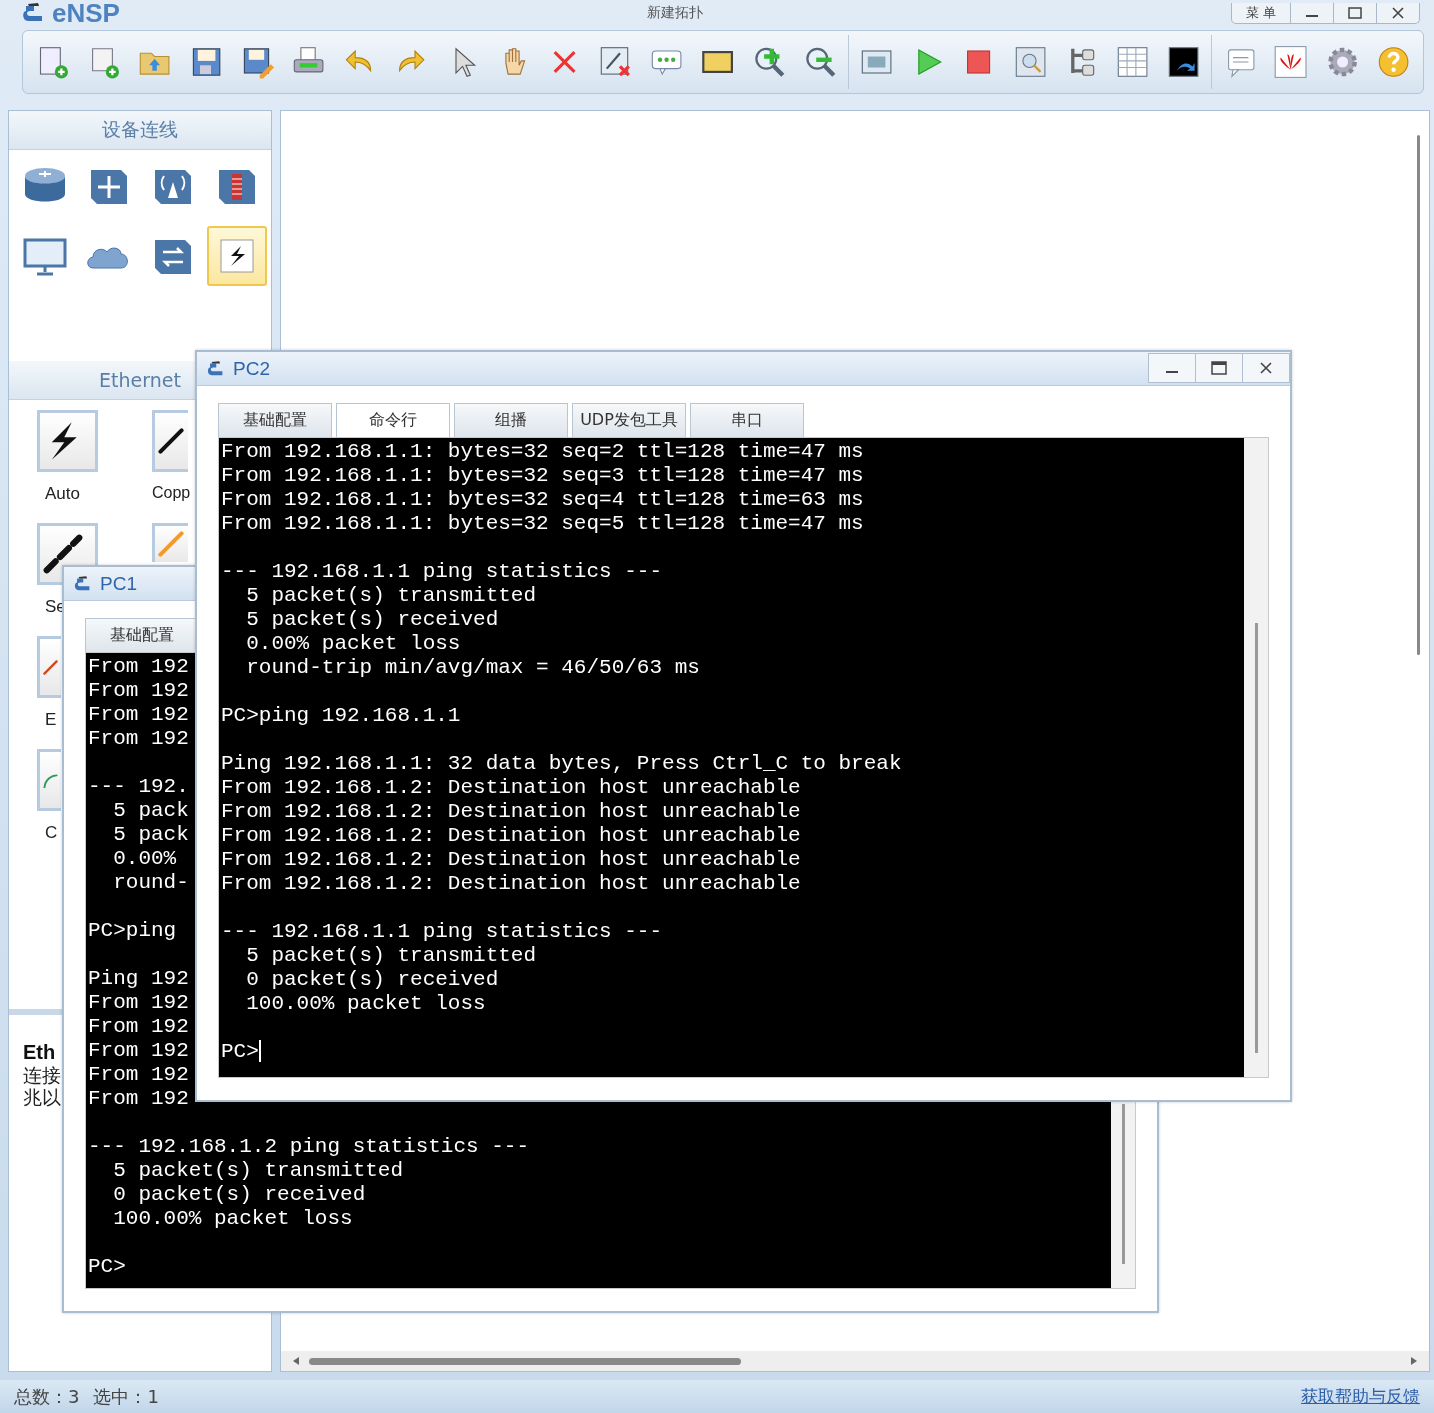 This screenshot has height=1413, width=1434. I want to click on terminal-line: 0.00%, so click(144, 859).